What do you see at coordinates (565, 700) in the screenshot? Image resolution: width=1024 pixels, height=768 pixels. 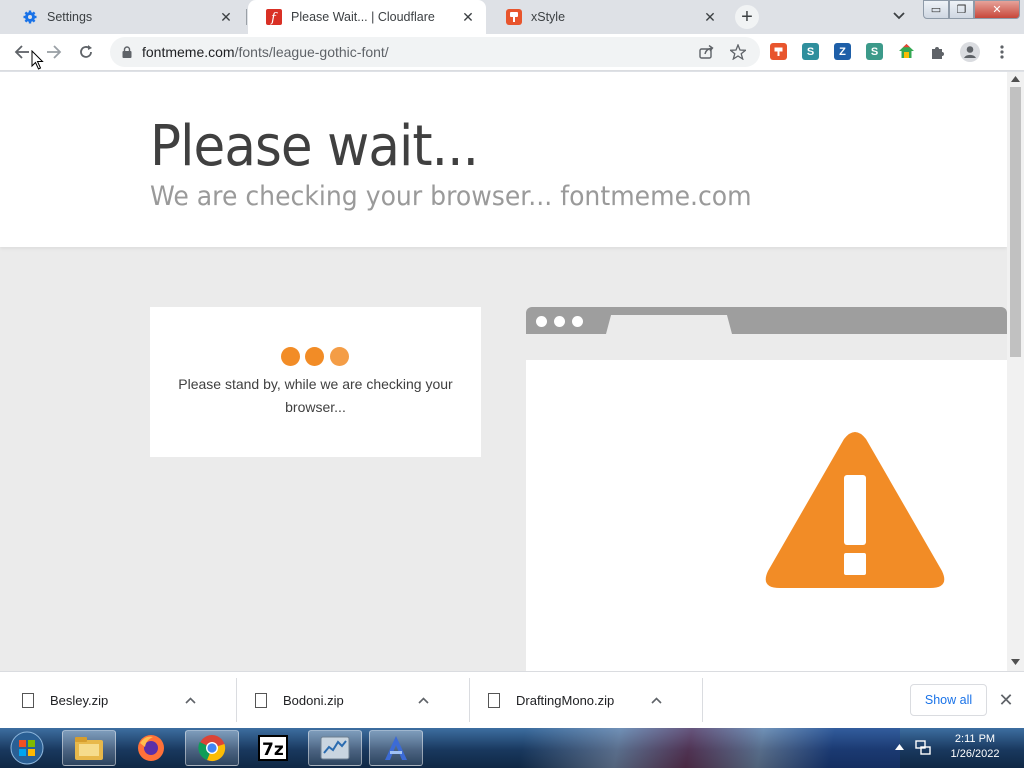 I see `download-filename: DraftingMono.zip` at bounding box center [565, 700].